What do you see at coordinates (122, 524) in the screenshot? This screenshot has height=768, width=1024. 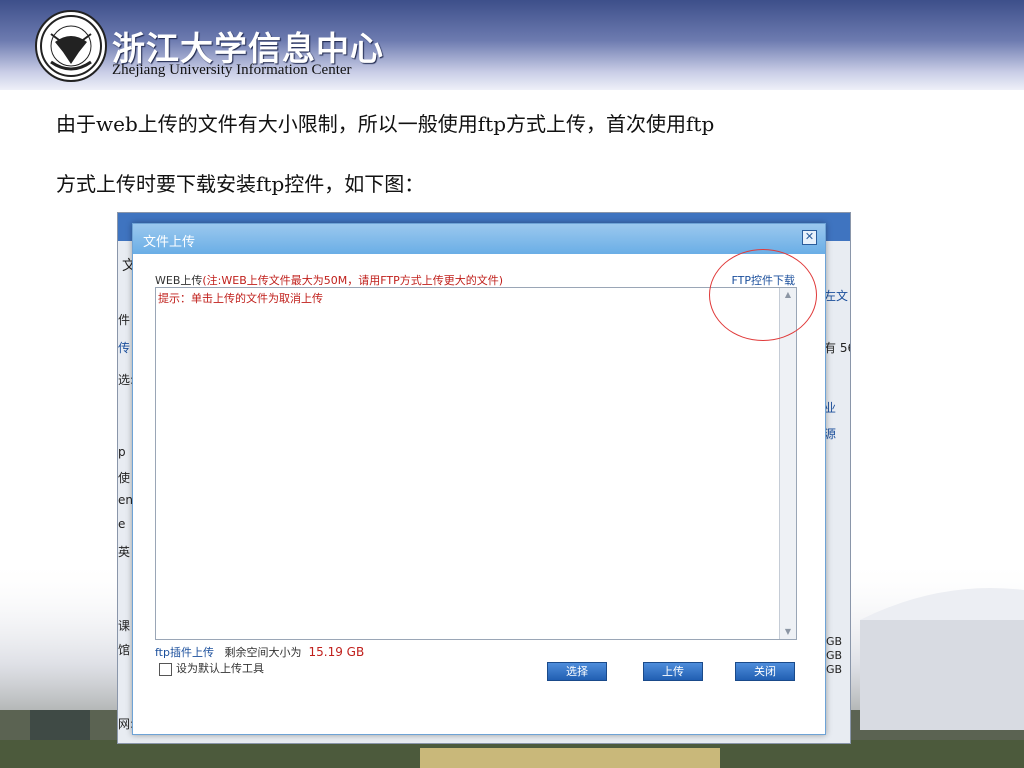 I see `bg-fragment: e` at bounding box center [122, 524].